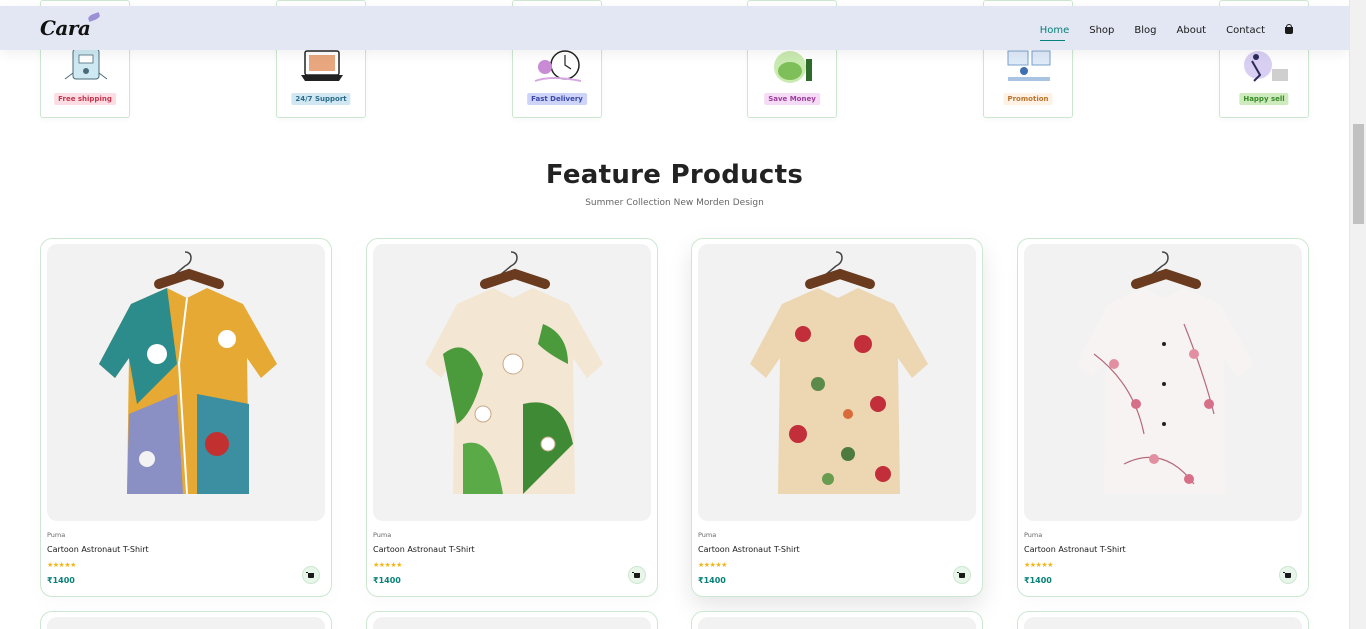 This screenshot has width=1366, height=629. Describe the element at coordinates (557, 99) in the screenshot. I see `feature-label: Fast Delivery` at that location.